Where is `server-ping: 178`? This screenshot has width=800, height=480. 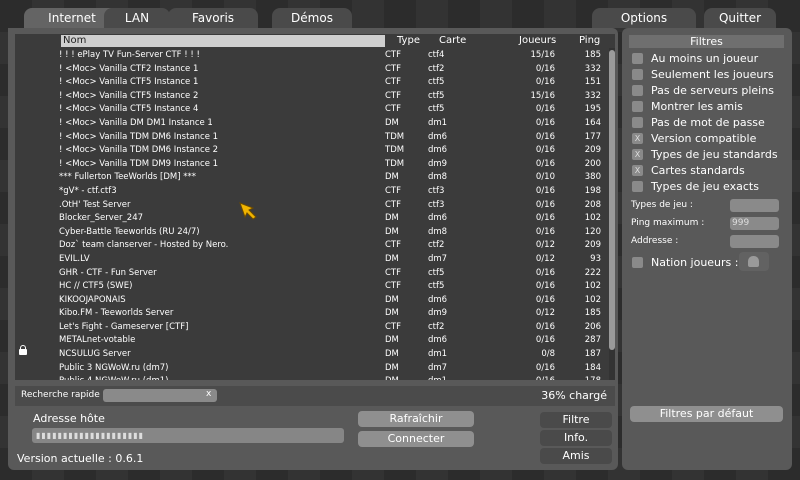
server-ping: 178 is located at coordinates (584, 377).